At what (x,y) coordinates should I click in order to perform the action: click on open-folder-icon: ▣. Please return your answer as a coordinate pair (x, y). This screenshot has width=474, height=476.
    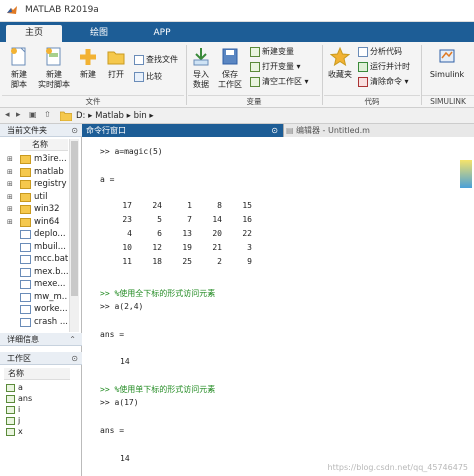
    Looking at the image, I should click on (33, 114).